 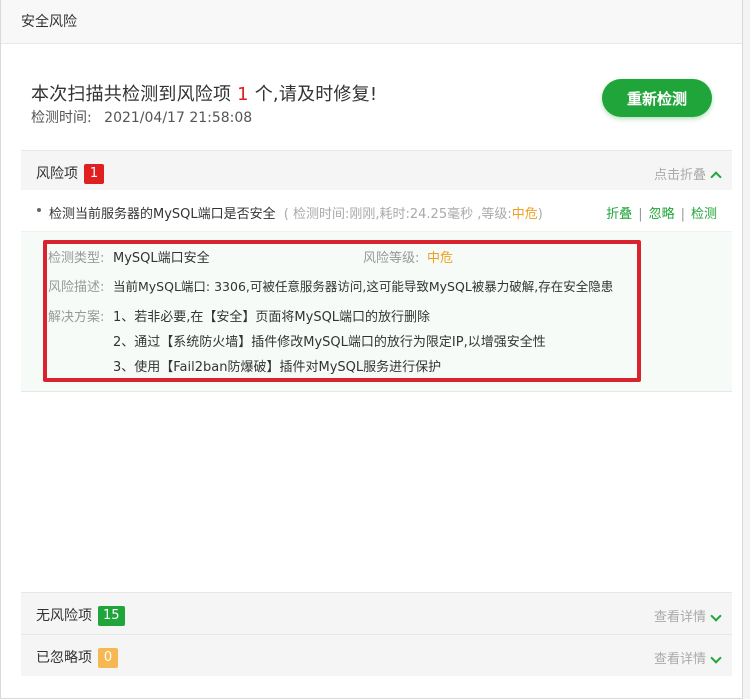 I want to click on no-risk-count-badge: 15, so click(x=111, y=616).